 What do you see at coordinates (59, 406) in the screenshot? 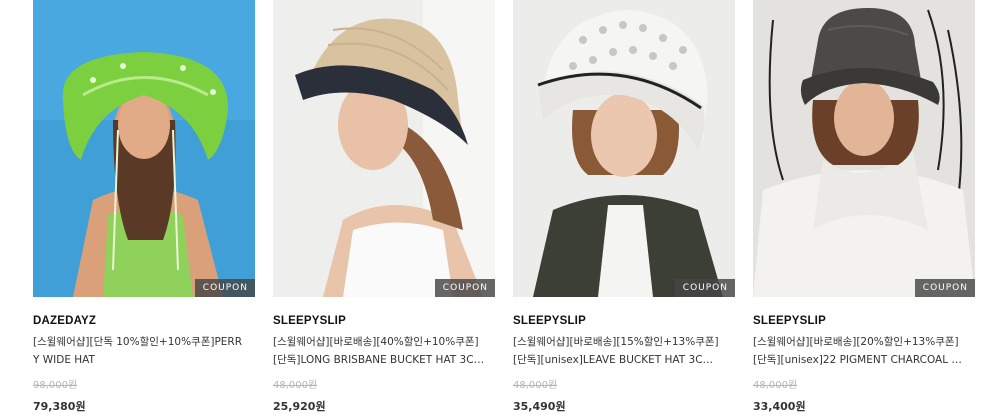
I see `sale-price: 79,380원` at bounding box center [59, 406].